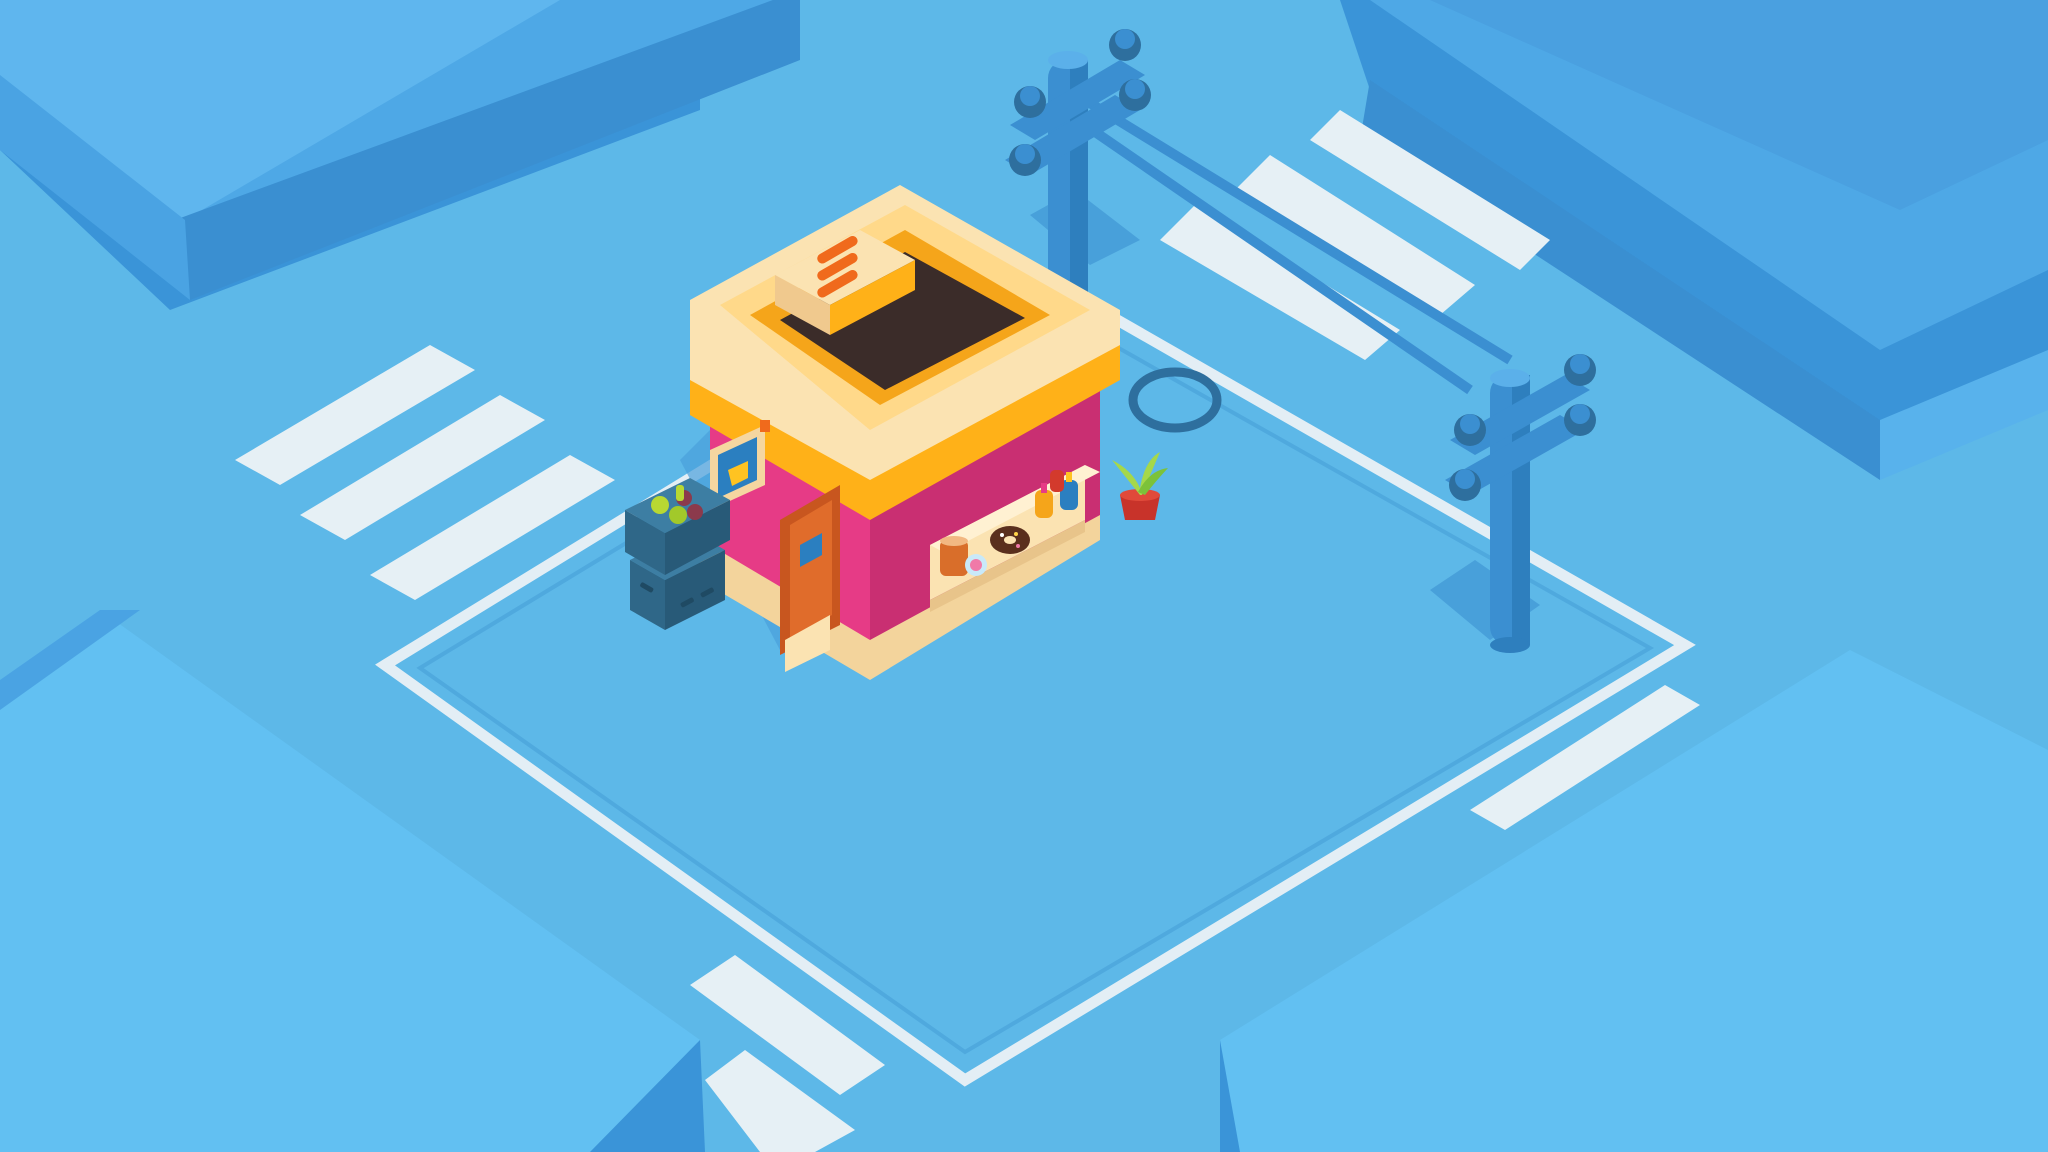 The height and width of the screenshot is (1152, 2048). Describe the element at coordinates (1010, 540) in the screenshot. I see `donut` at that location.